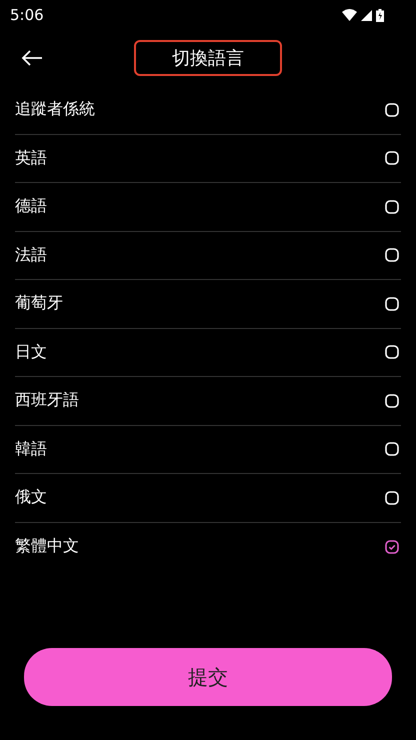 Image resolution: width=416 pixels, height=740 pixels. I want to click on language-option: 西班牙語, so click(208, 401).